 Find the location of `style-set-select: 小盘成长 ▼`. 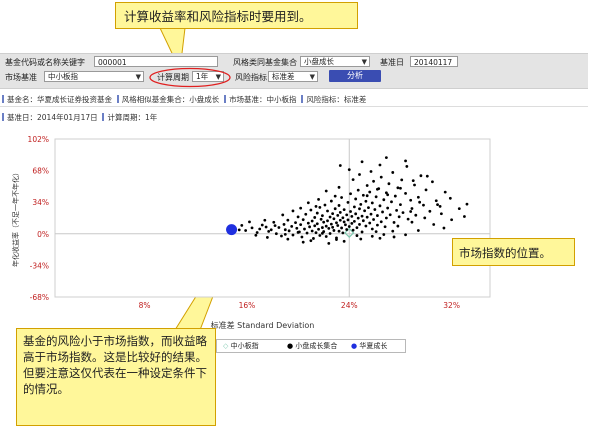

style-set-select: 小盘成长 ▼ is located at coordinates (335, 61).